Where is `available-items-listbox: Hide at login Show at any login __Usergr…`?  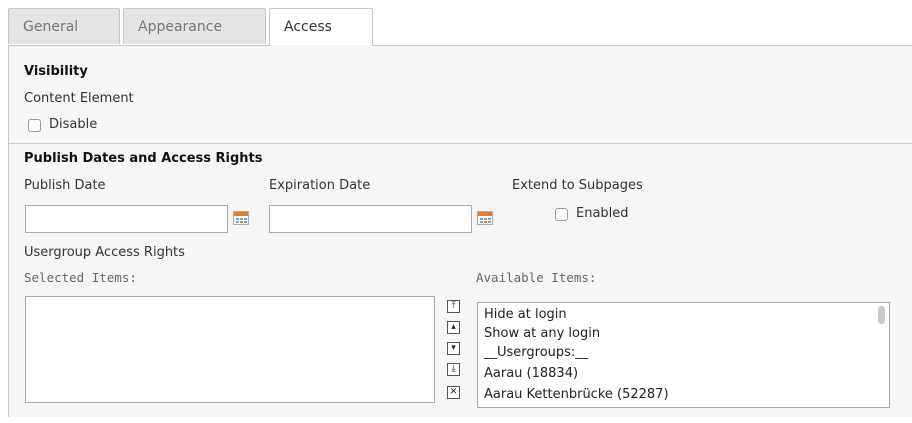
available-items-listbox: Hide at login Show at any login __Usergr… is located at coordinates (683, 355).